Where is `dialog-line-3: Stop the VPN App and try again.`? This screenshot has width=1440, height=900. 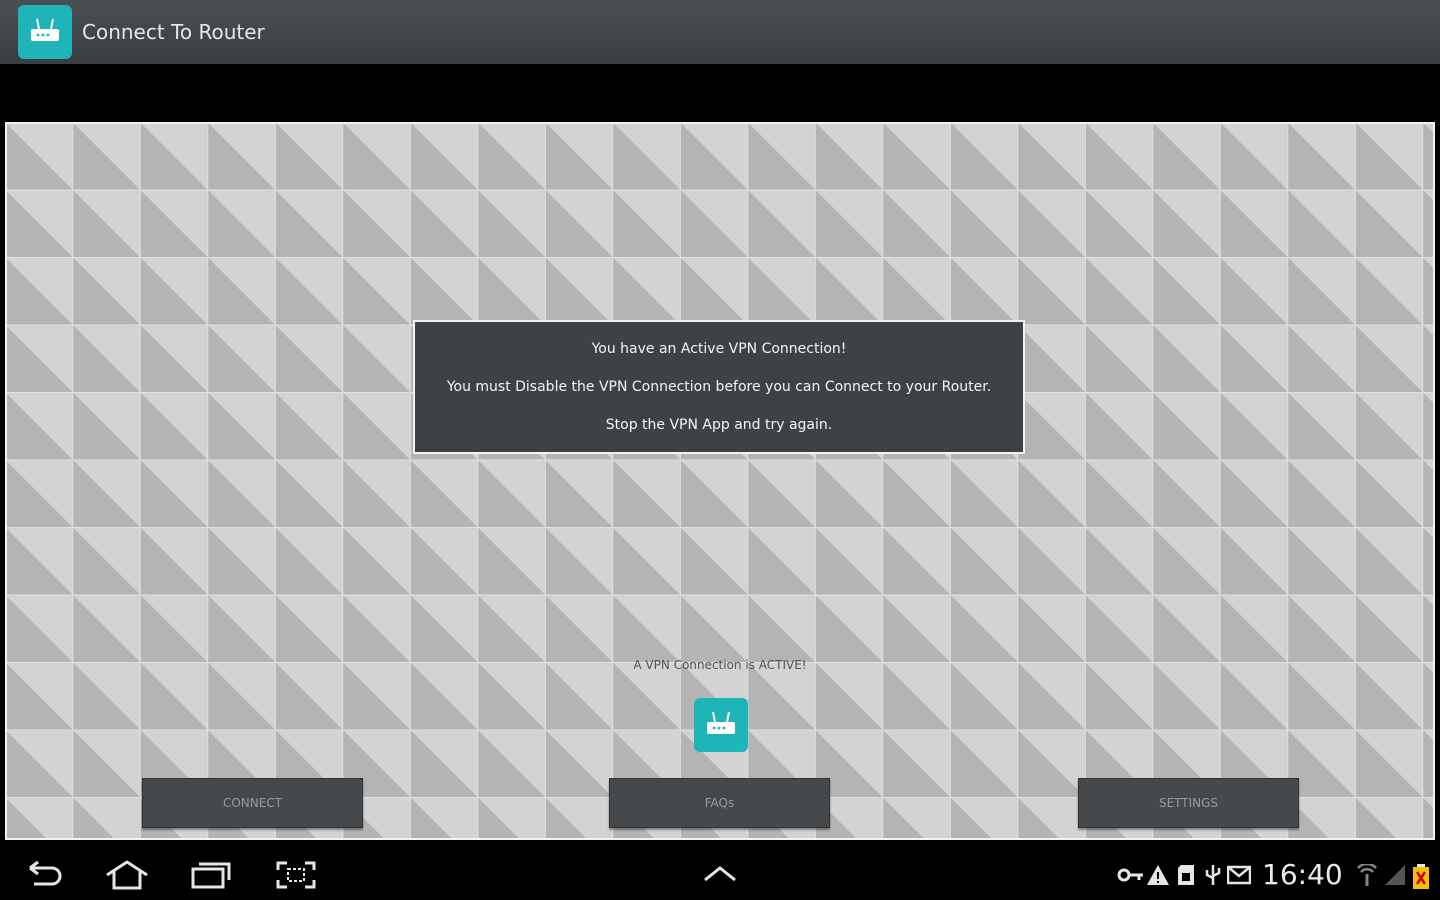
dialog-line-3: Stop the VPN App and try again. is located at coordinates (719, 425).